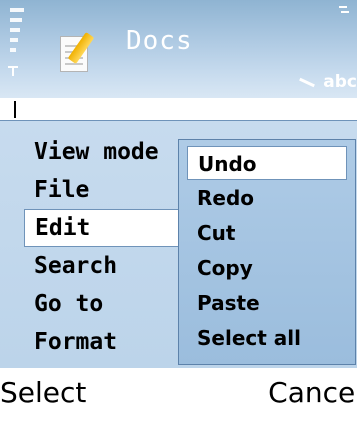 This screenshot has width=357, height=421. I want to click on left-softkey: Select, so click(43, 392).